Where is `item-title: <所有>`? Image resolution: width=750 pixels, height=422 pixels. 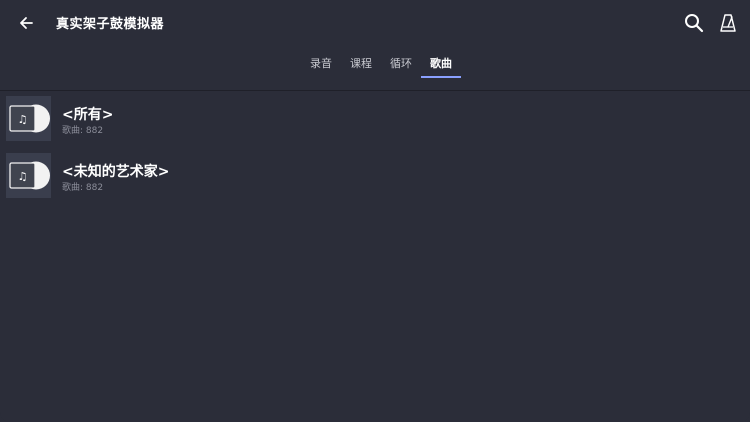 item-title: <所有> is located at coordinates (88, 115).